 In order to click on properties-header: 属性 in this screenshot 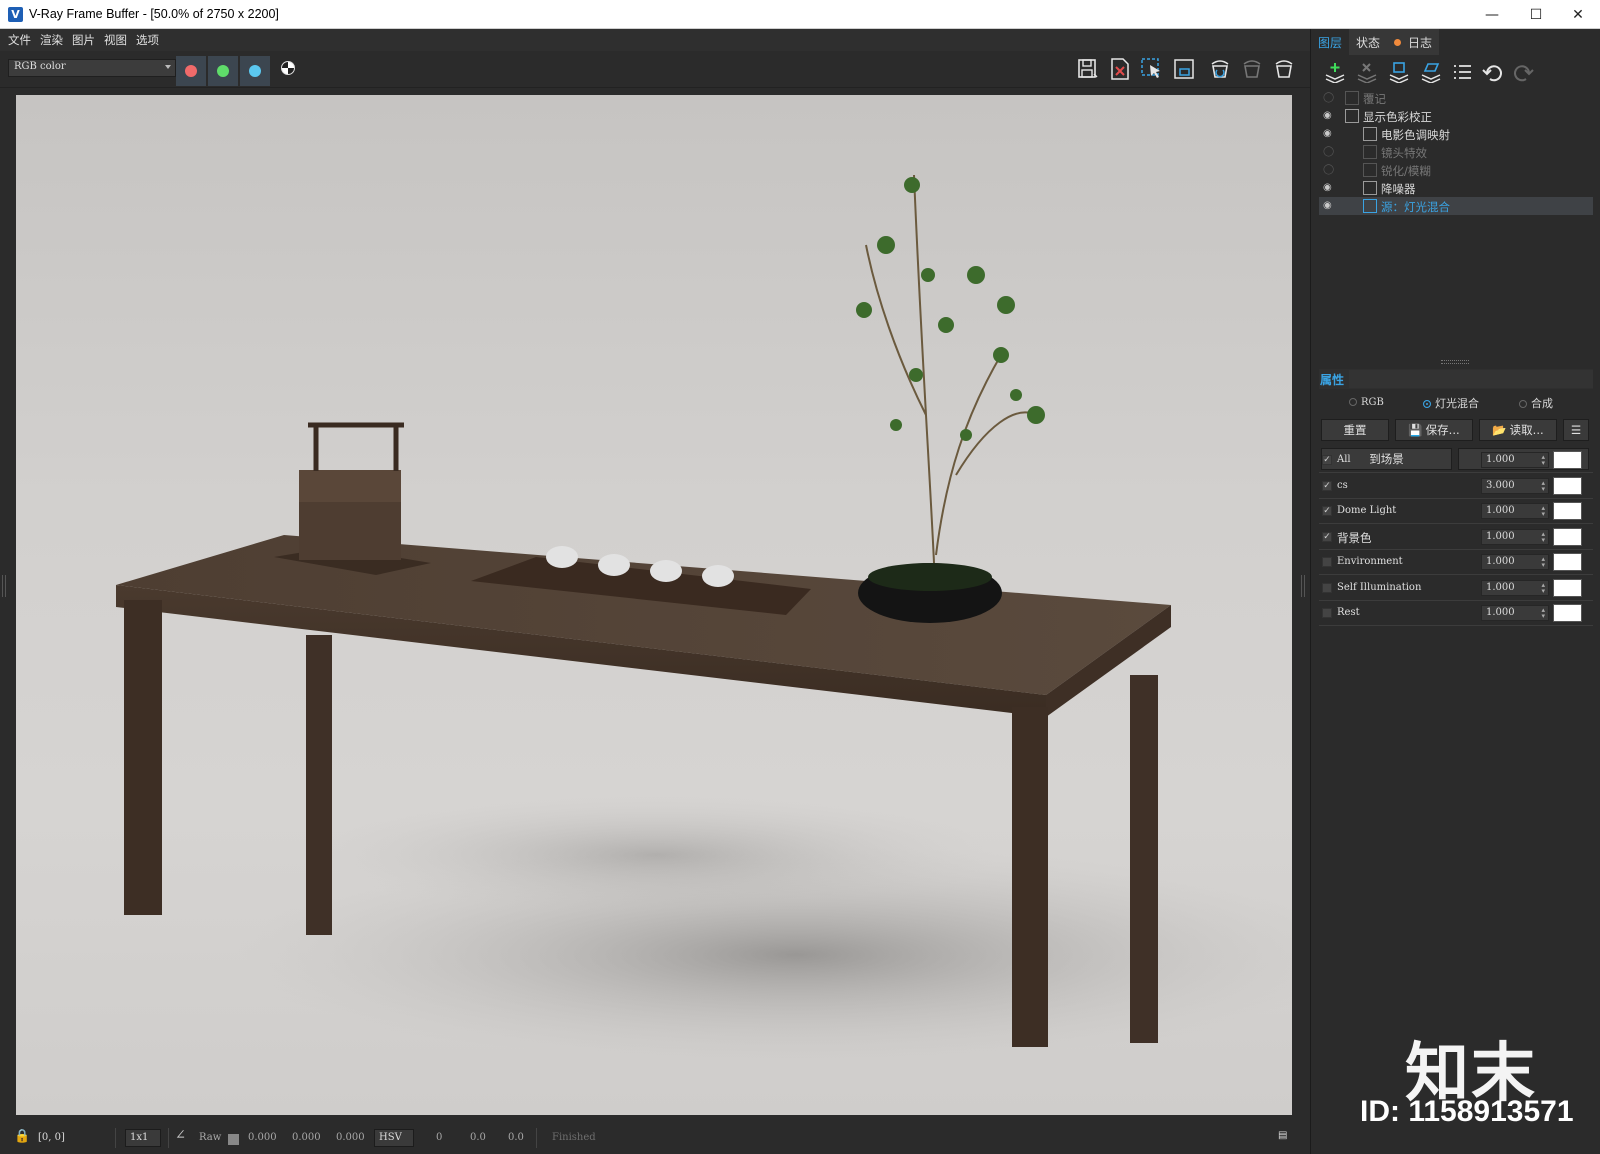, I will do `click(1456, 379)`.